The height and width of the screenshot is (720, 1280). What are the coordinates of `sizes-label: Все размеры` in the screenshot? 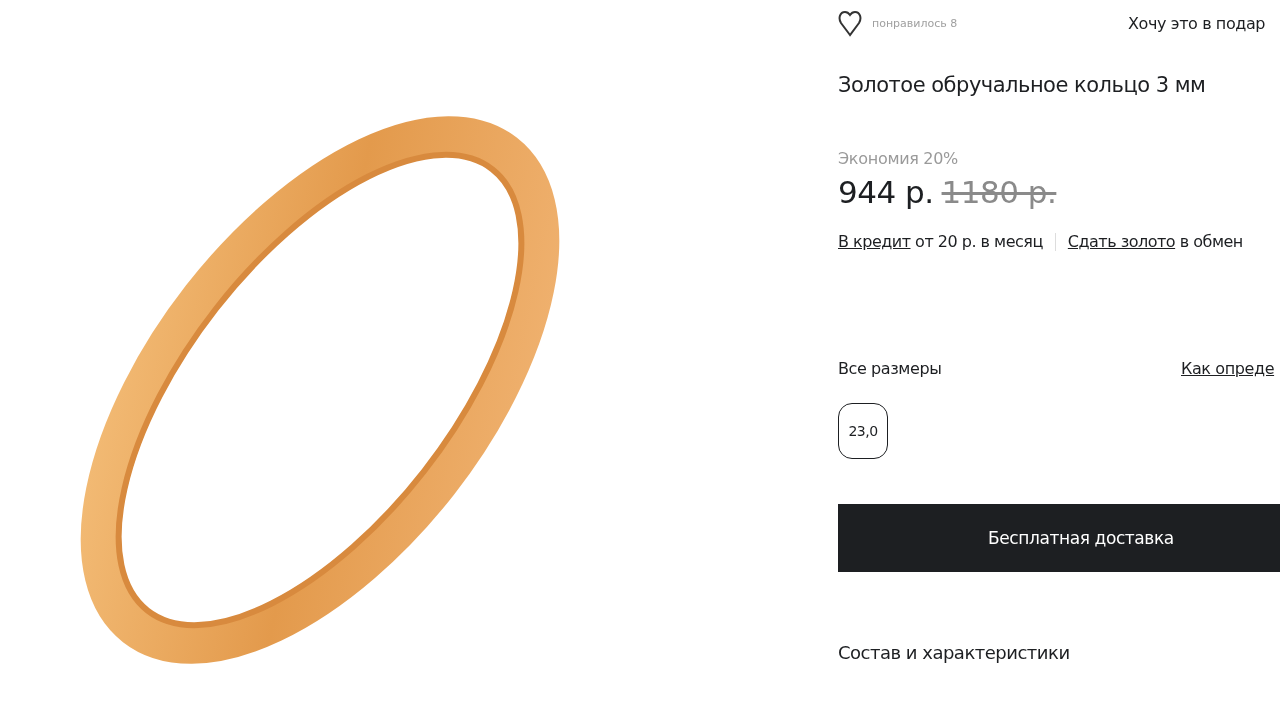 It's located at (890, 368).